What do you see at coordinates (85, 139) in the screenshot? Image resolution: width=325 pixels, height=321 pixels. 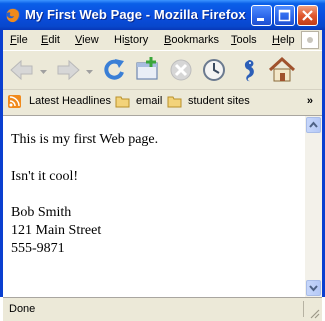 I see `page-line-1: This is my first Web page.` at bounding box center [85, 139].